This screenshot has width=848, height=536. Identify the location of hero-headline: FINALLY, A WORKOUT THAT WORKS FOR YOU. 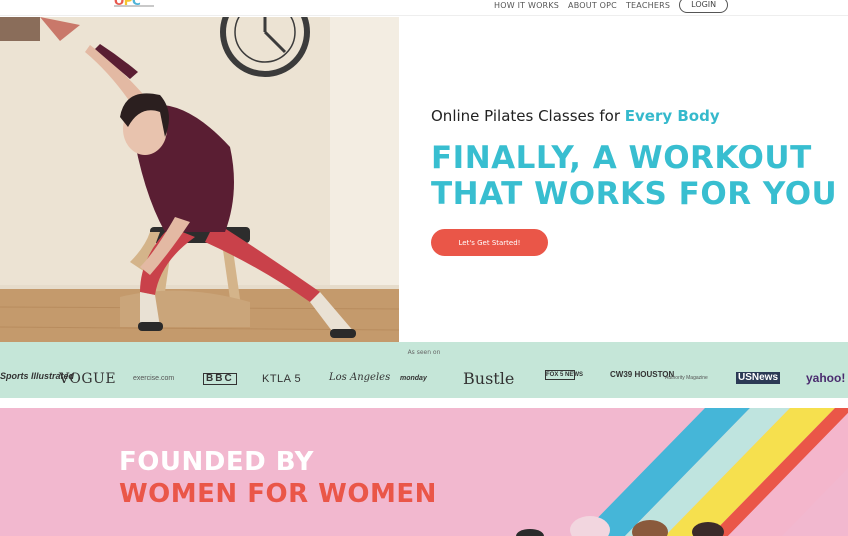
(634, 176).